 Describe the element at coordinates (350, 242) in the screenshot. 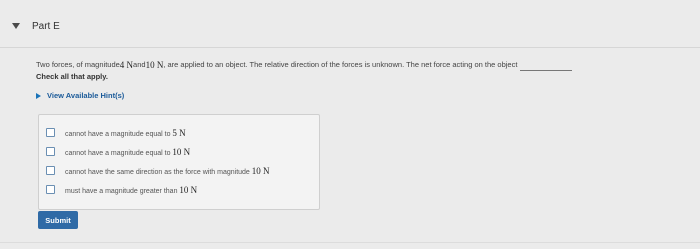

I see `footer-divider` at that location.